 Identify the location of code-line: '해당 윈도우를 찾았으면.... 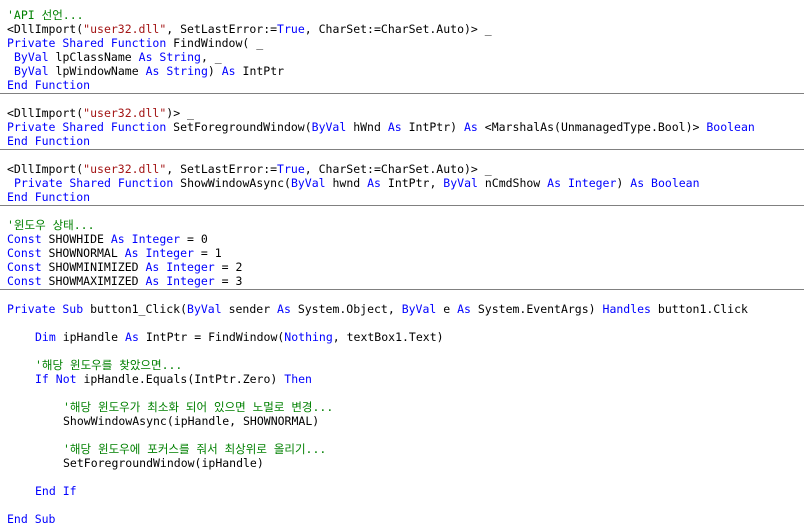
(402, 365).